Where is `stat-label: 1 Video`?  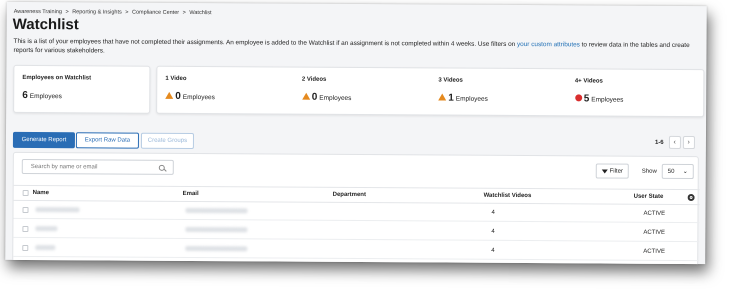
stat-label: 1 Video is located at coordinates (176, 78).